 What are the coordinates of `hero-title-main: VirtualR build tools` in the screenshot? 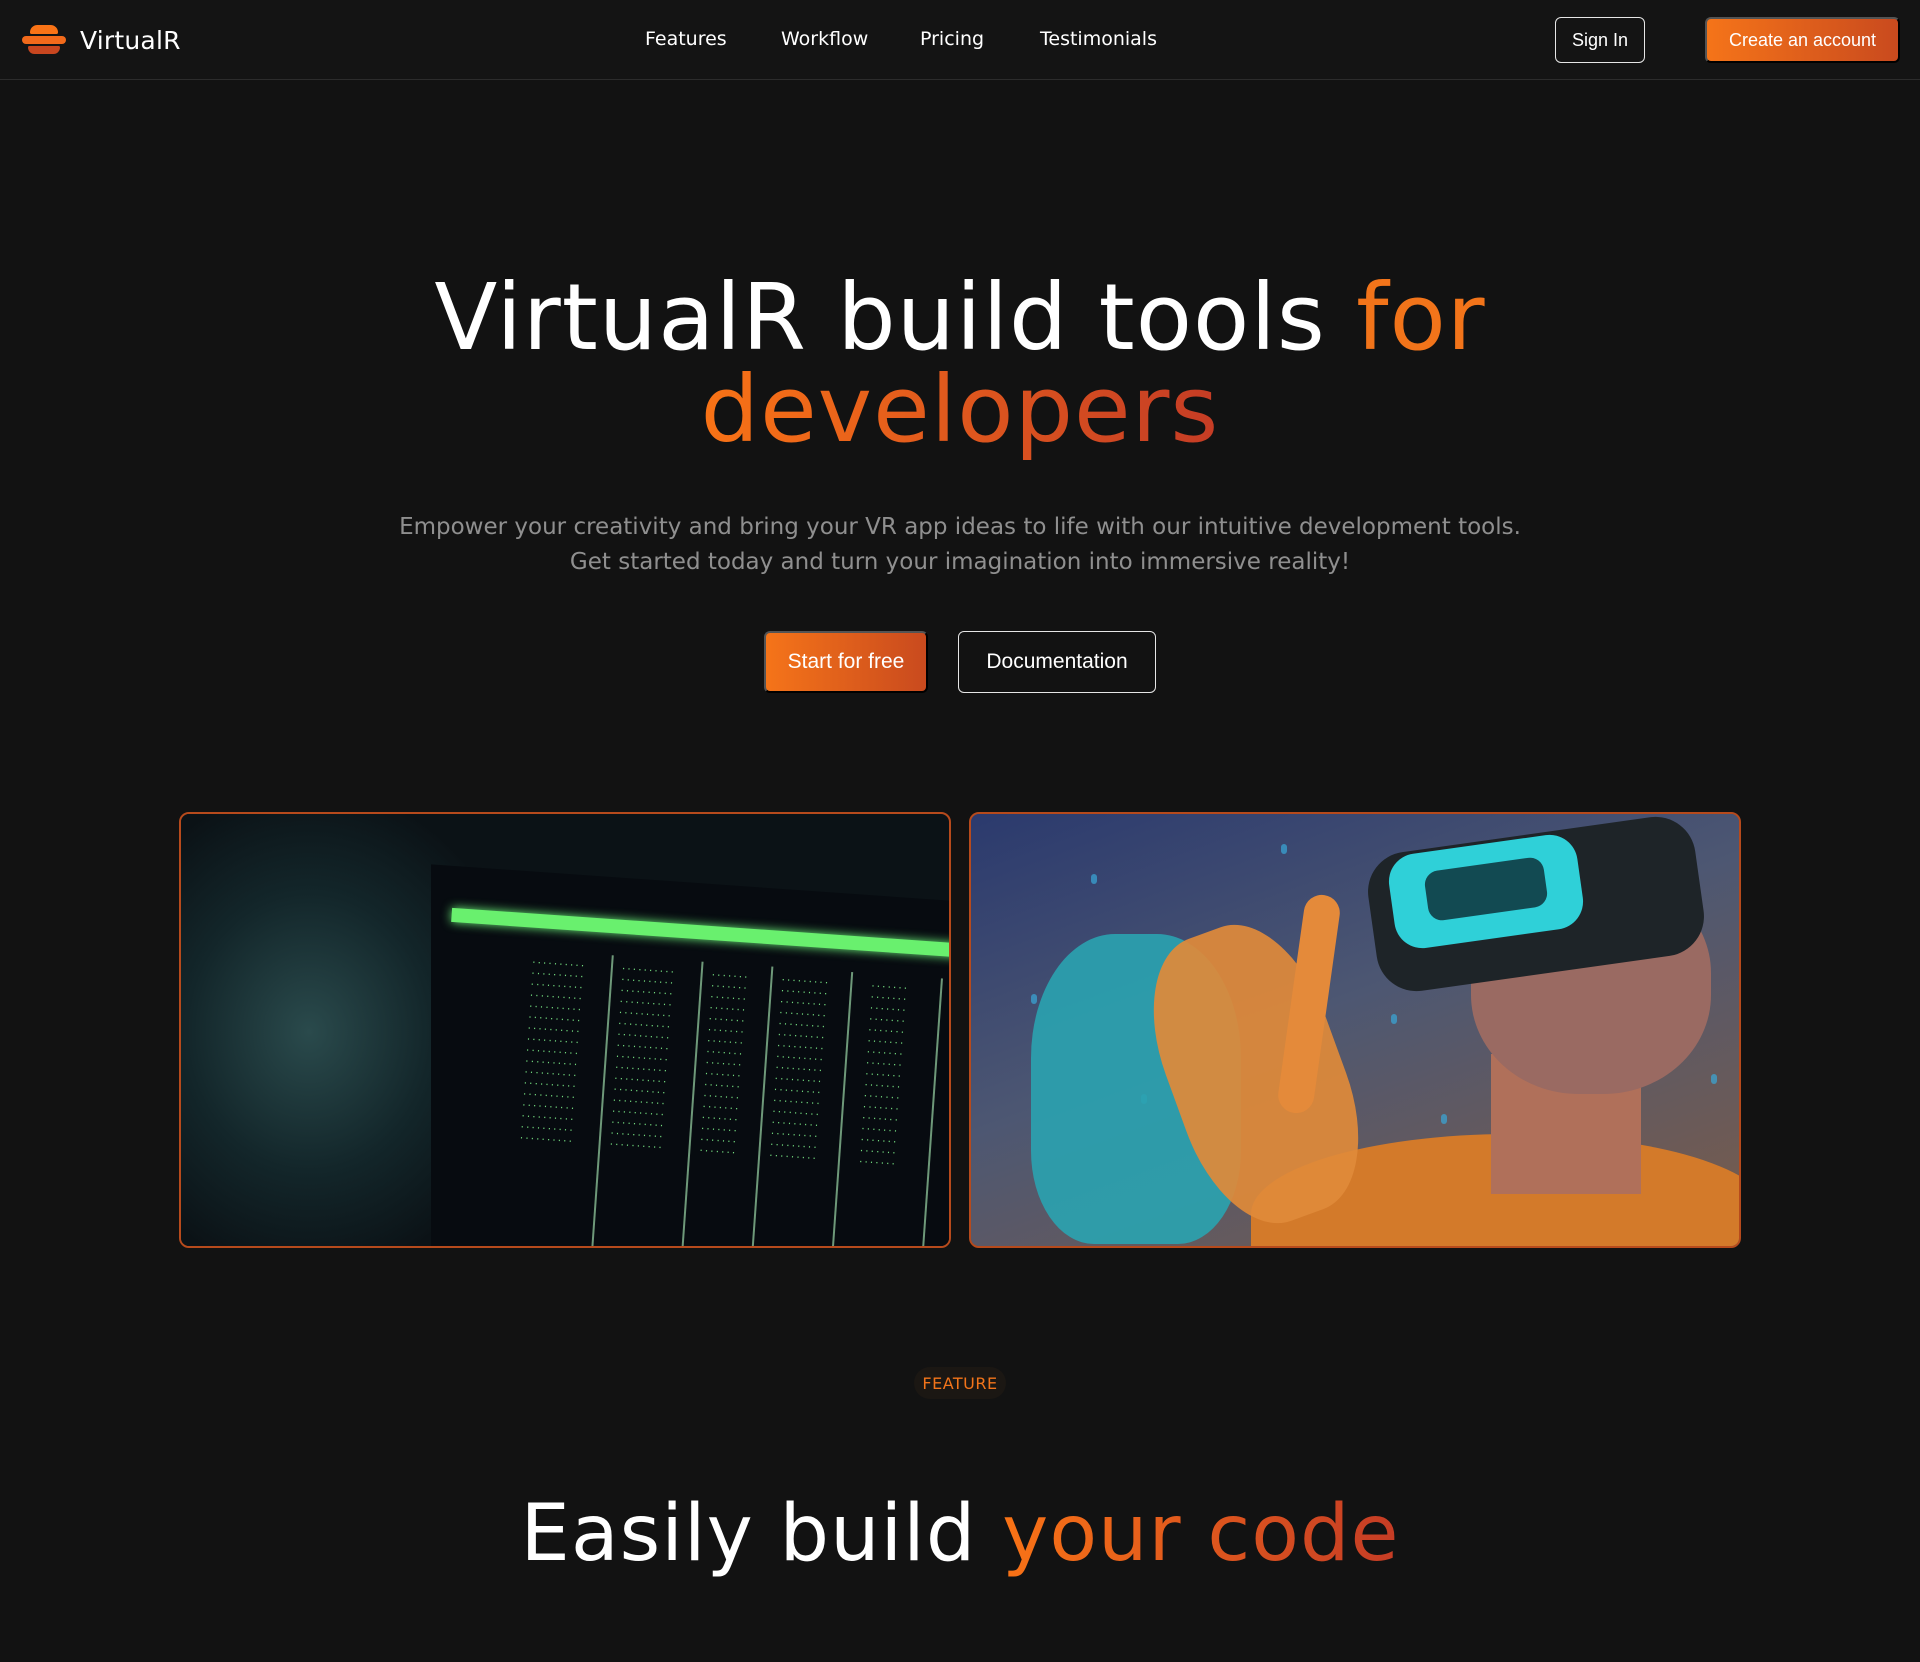 It's located at (895, 317).